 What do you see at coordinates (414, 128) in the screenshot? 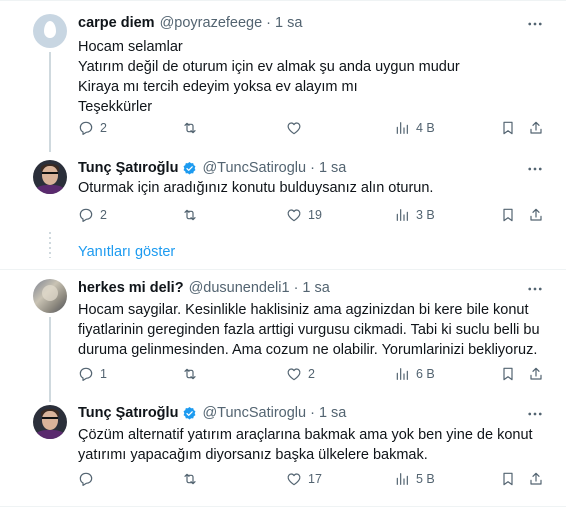
I see `views-button: 4 B` at bounding box center [414, 128].